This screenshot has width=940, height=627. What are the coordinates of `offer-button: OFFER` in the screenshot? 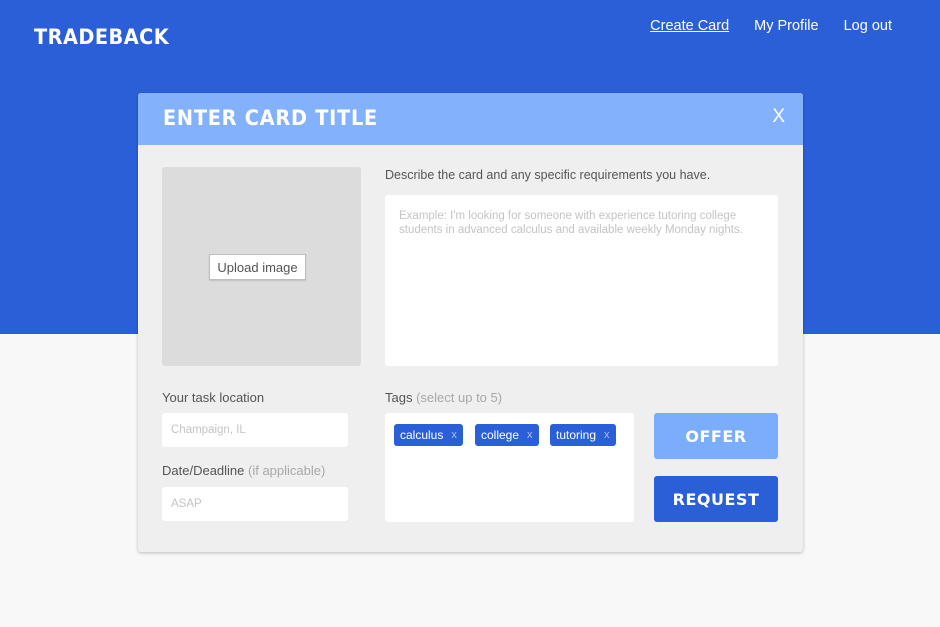 It's located at (716, 436).